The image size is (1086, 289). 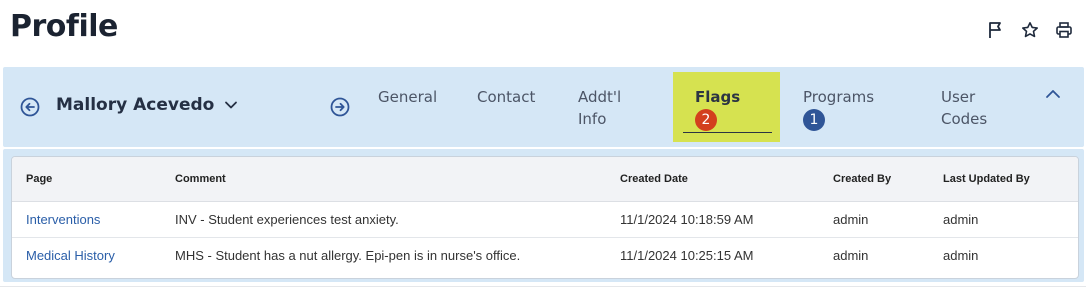 I want to click on page-link: Interventions, so click(x=86, y=219).